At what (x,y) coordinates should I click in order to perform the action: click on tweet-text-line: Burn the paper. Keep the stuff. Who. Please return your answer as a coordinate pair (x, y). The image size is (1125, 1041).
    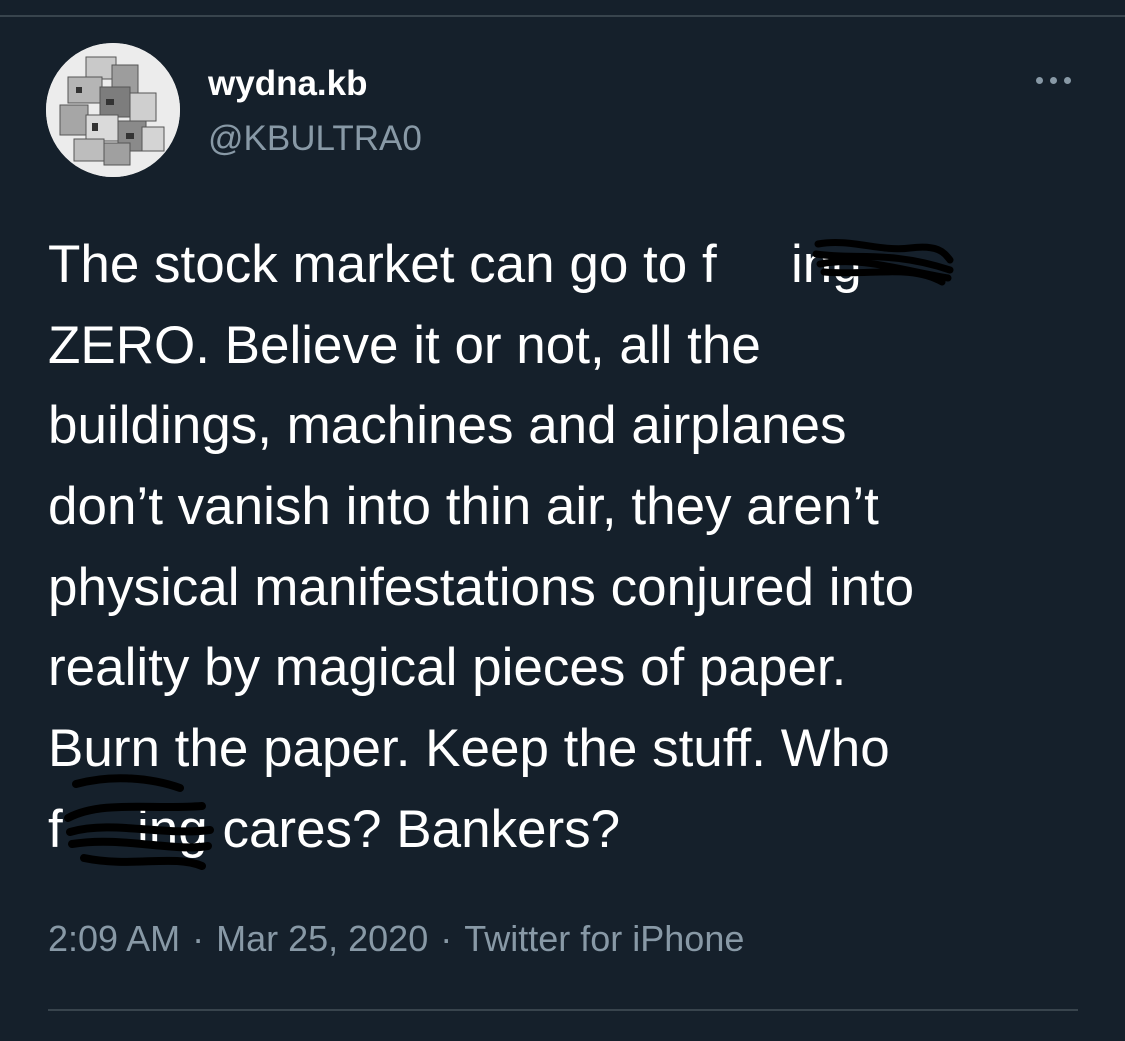
    Looking at the image, I should click on (469, 749).